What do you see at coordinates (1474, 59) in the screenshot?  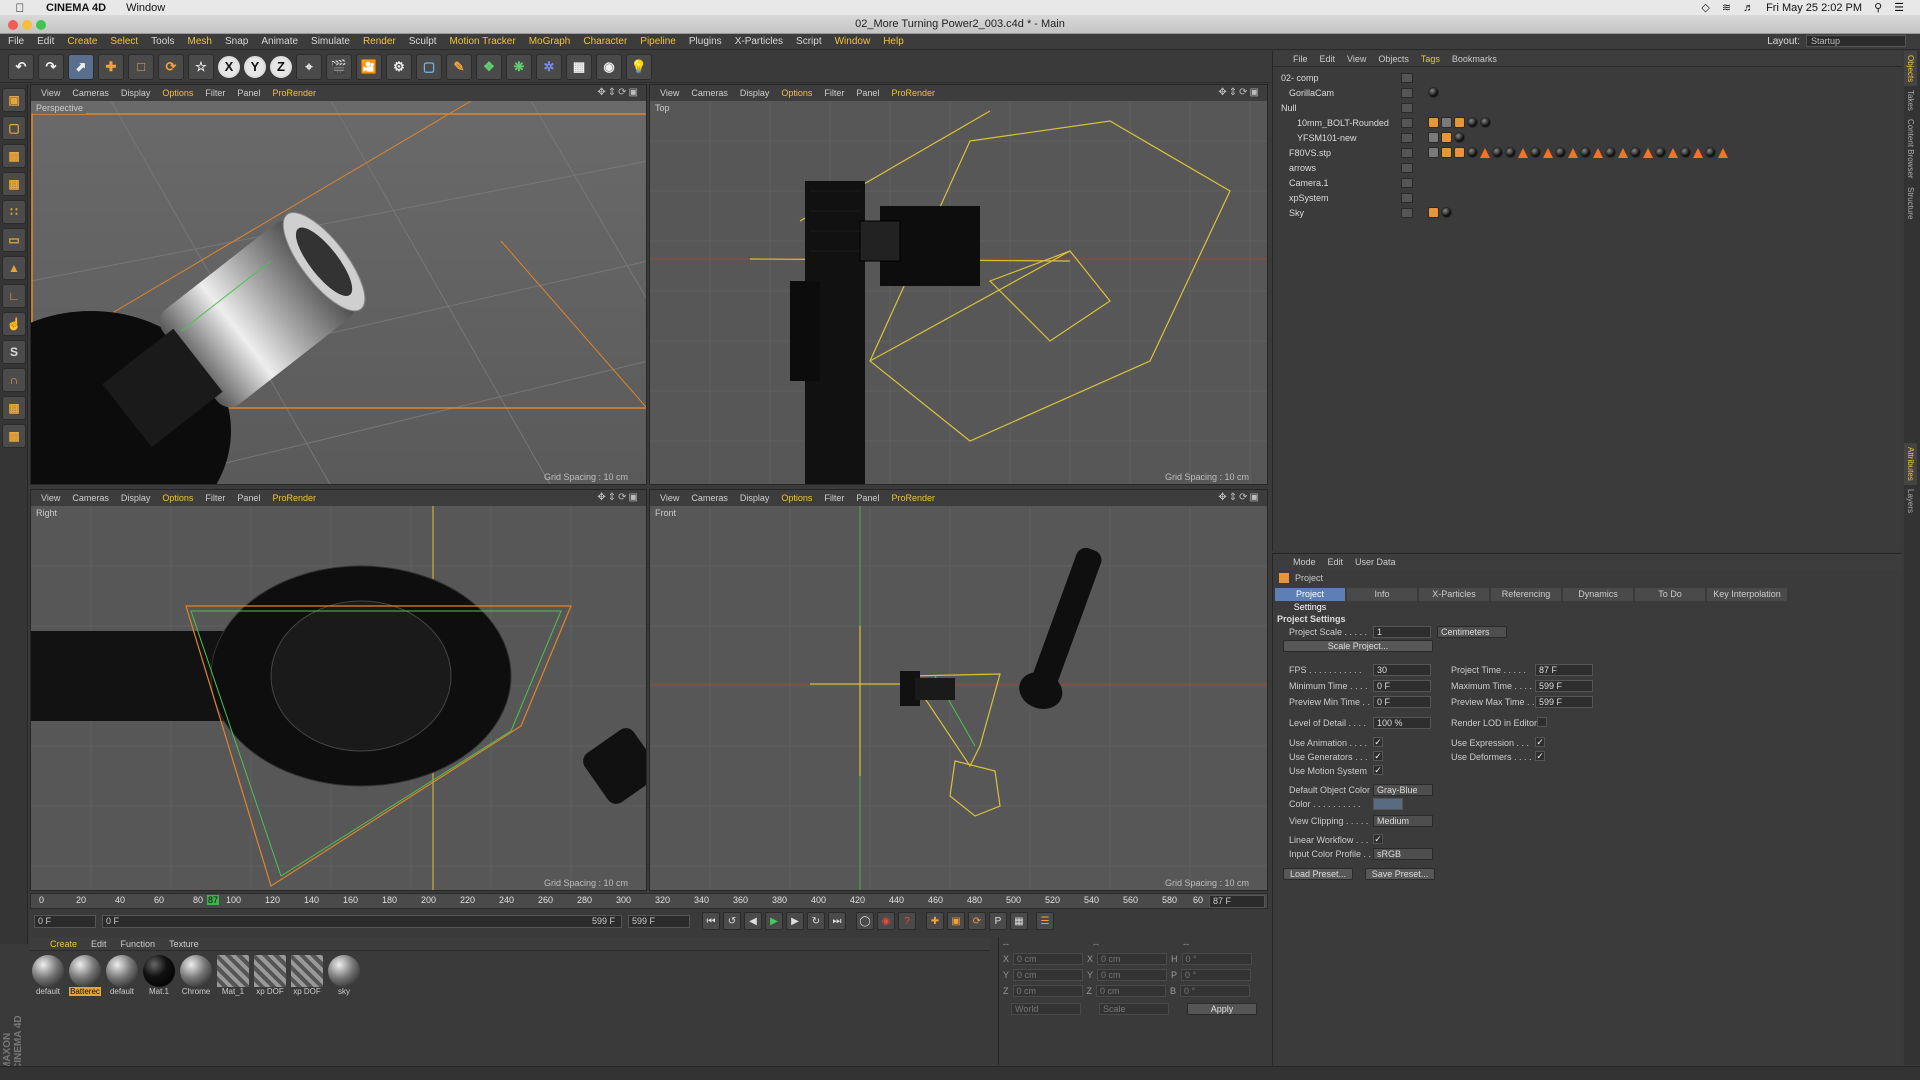 I see `obj-menu-bookmarks: Bookmarks` at bounding box center [1474, 59].